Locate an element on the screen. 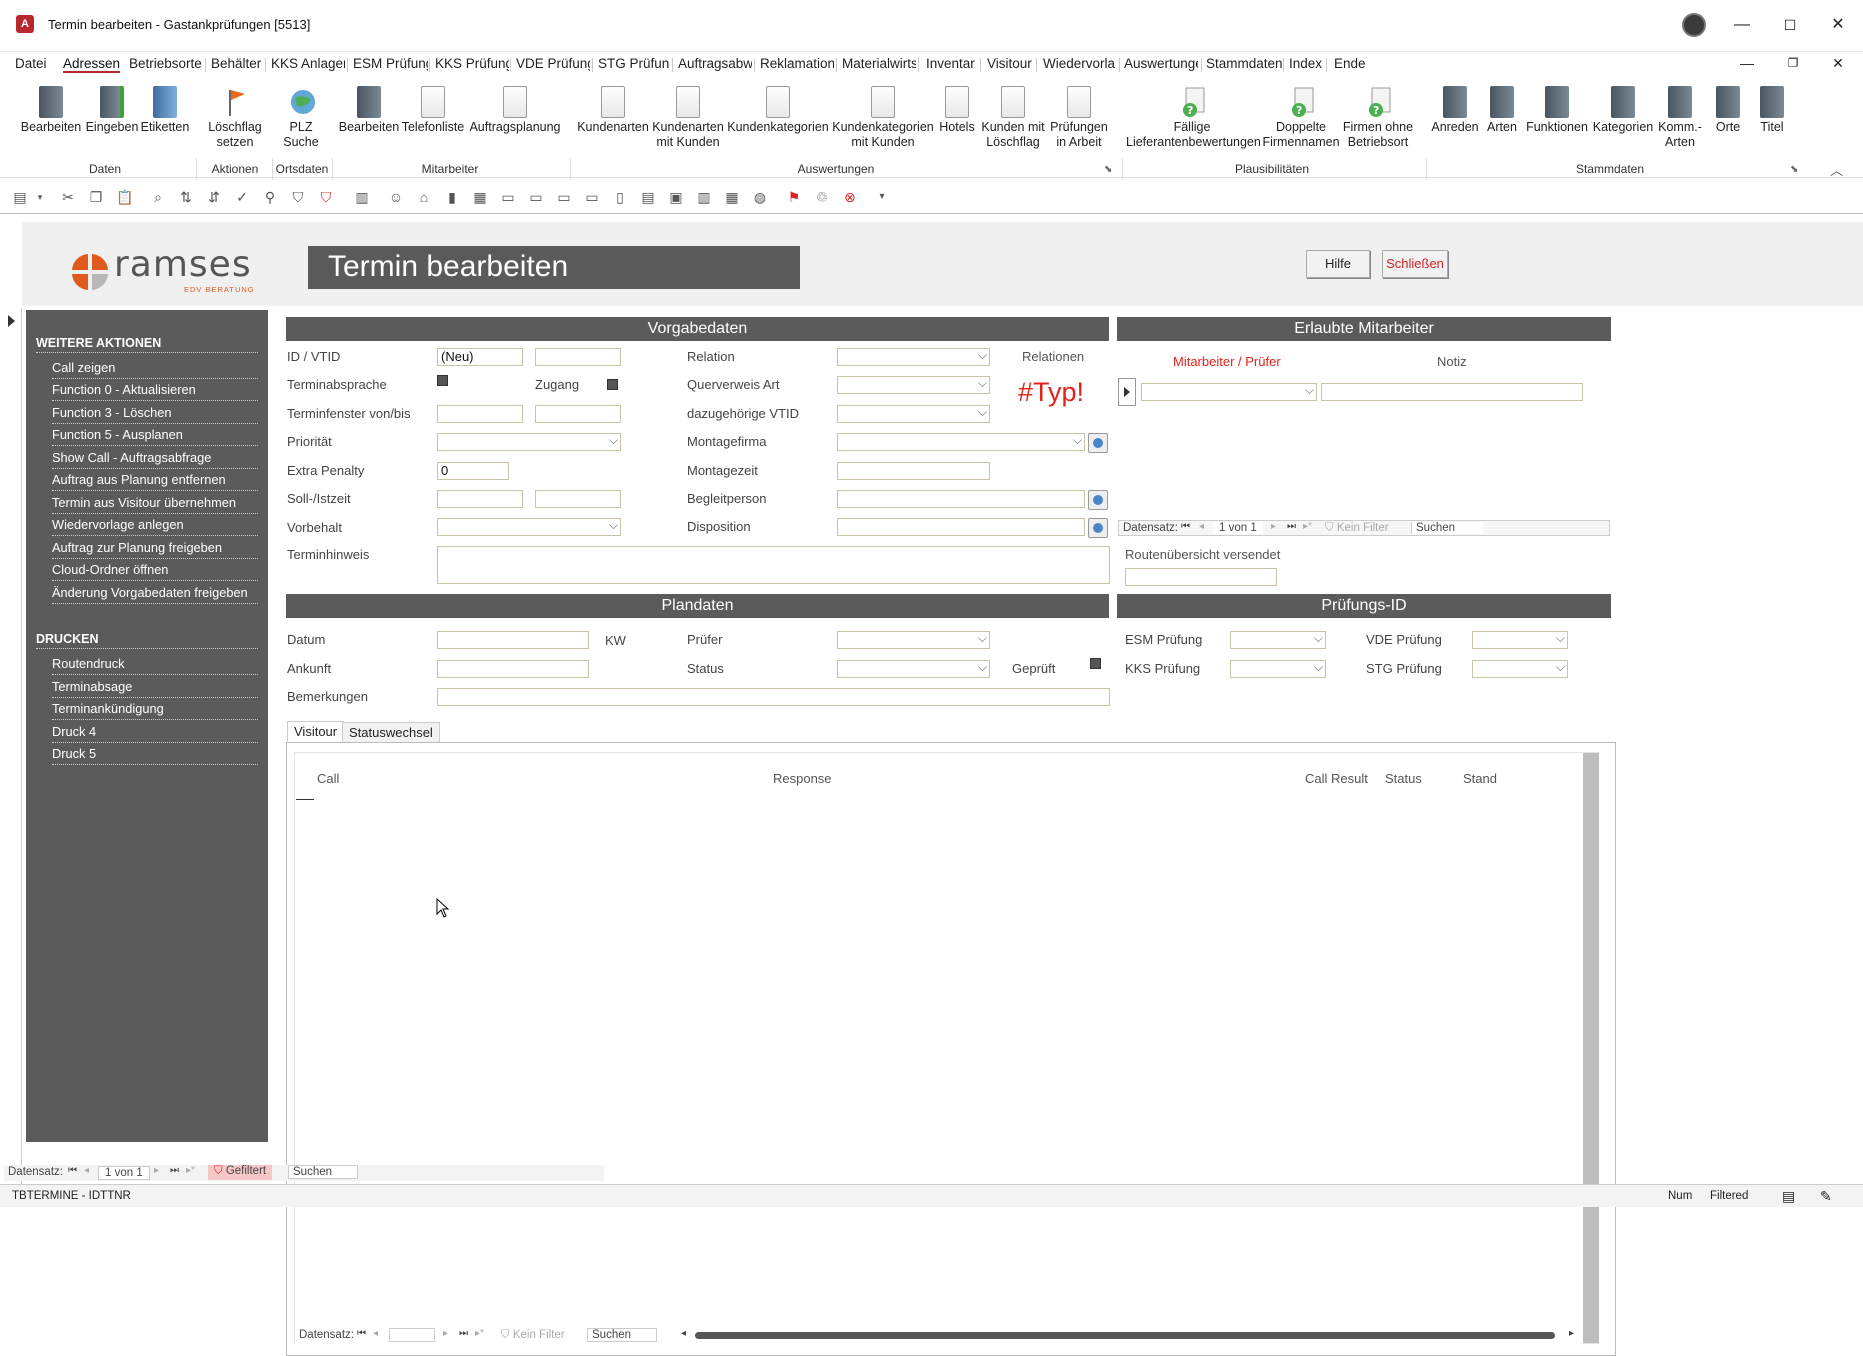  filter-toggle: ⛉ Gefiltert is located at coordinates (240, 1172).